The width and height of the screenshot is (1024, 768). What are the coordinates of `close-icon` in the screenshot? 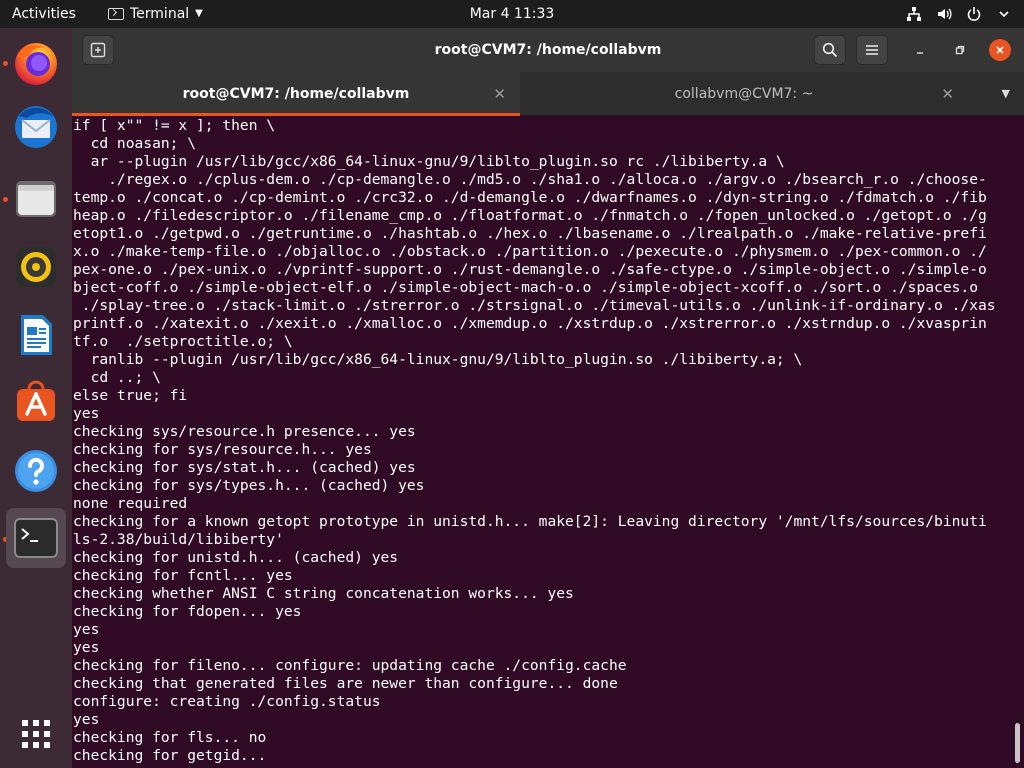 It's located at (1000, 50).